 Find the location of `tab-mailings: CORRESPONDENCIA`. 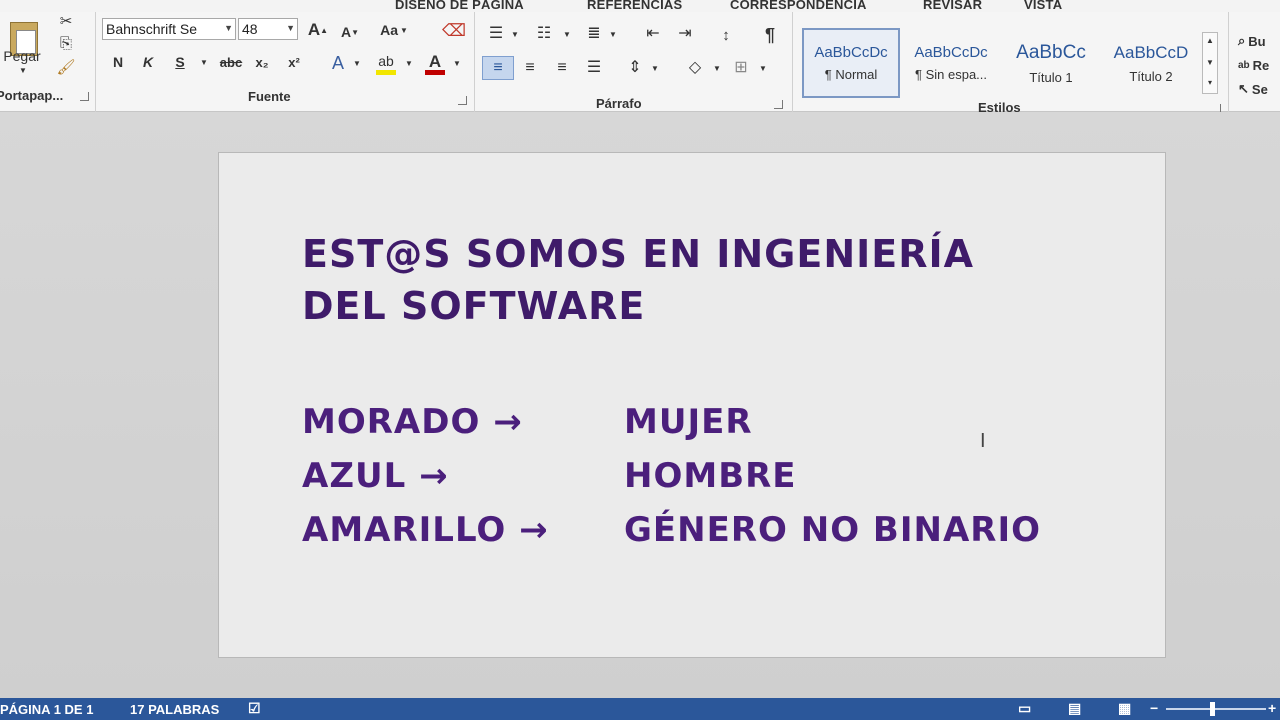

tab-mailings: CORRESPONDENCIA is located at coordinates (798, 6).